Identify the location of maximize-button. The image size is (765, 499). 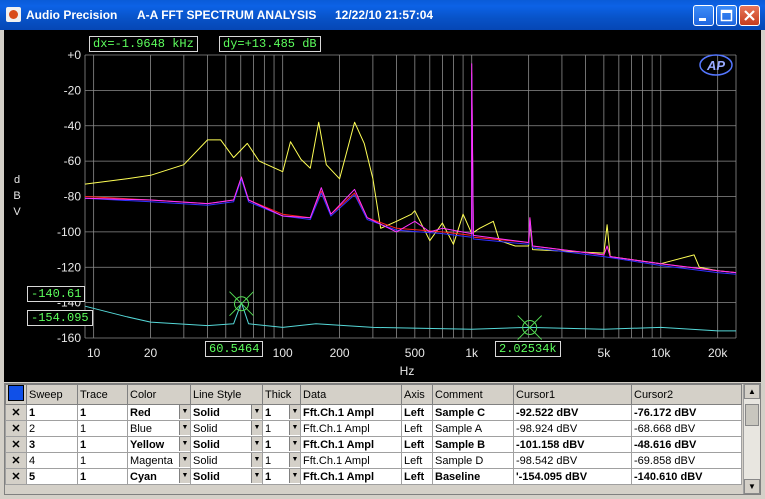
(726, 15).